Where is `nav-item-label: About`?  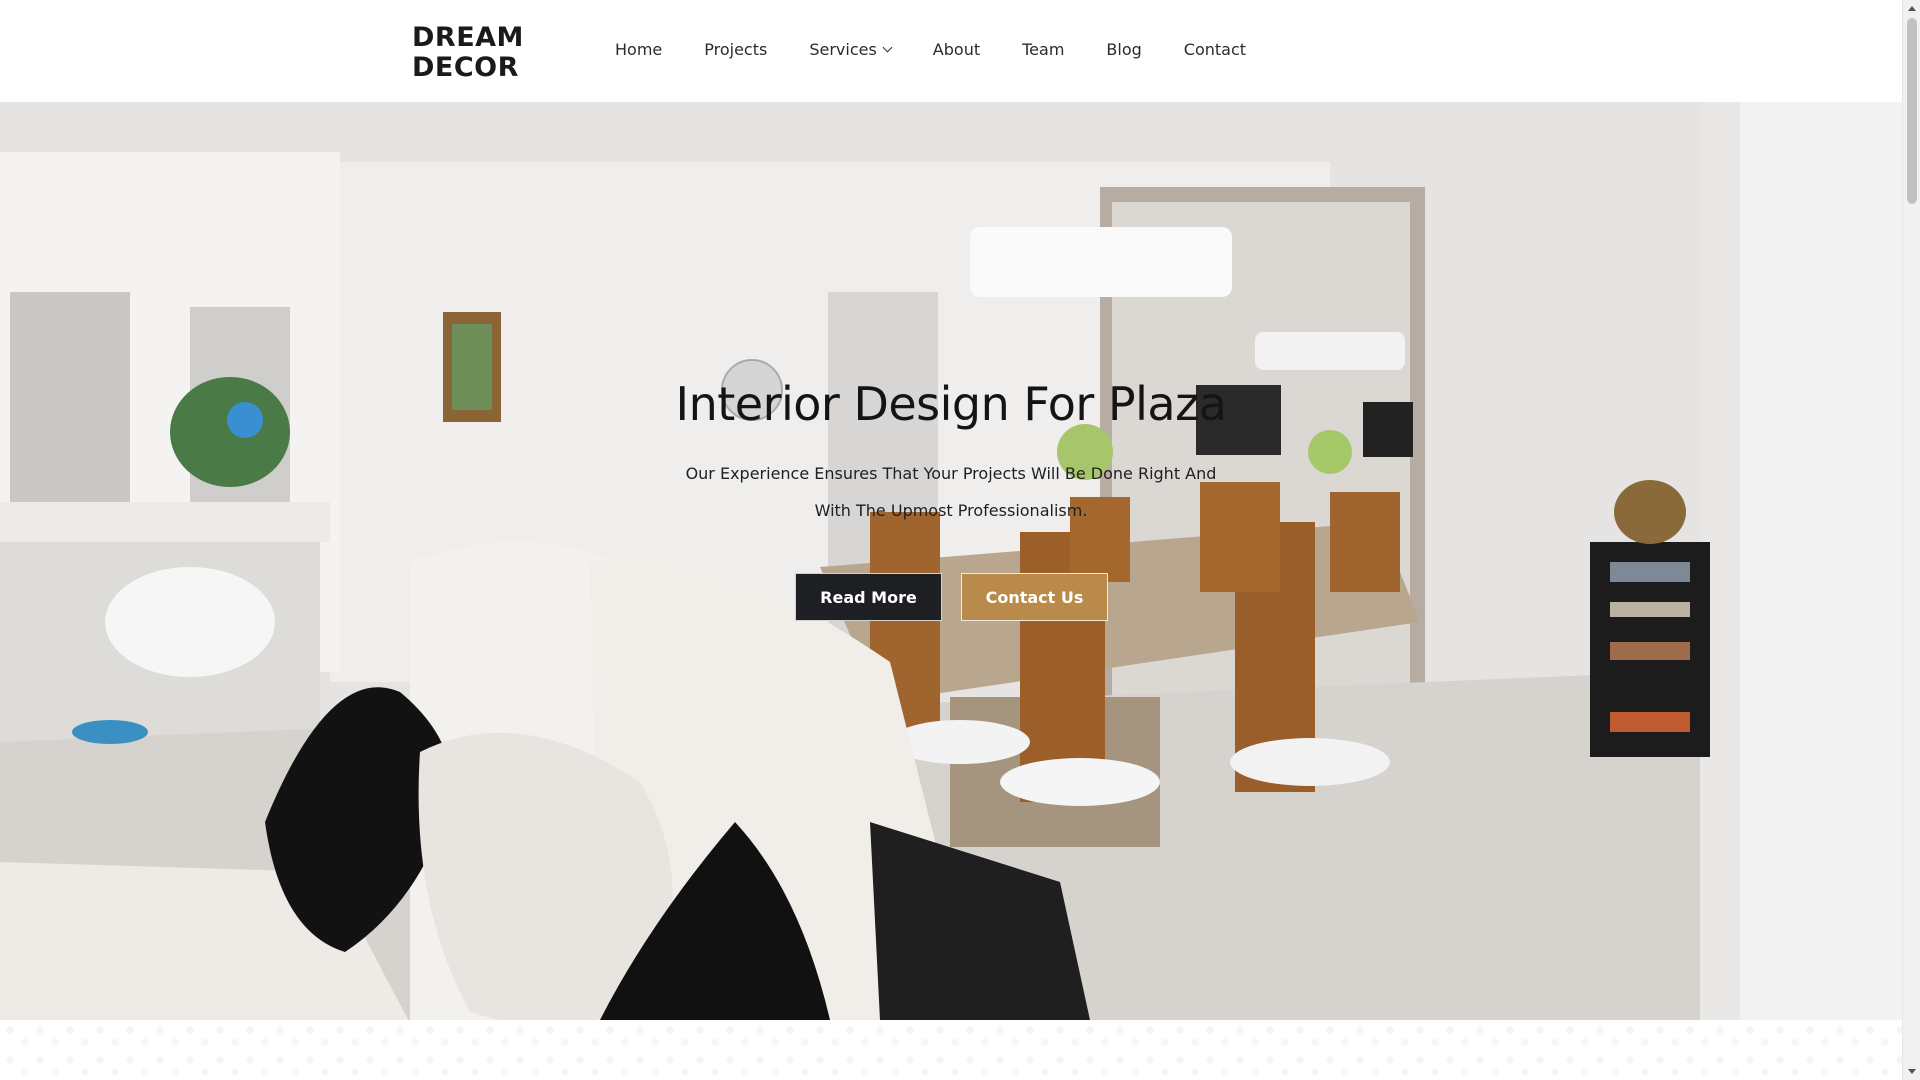
nav-item-label: About is located at coordinates (956, 49).